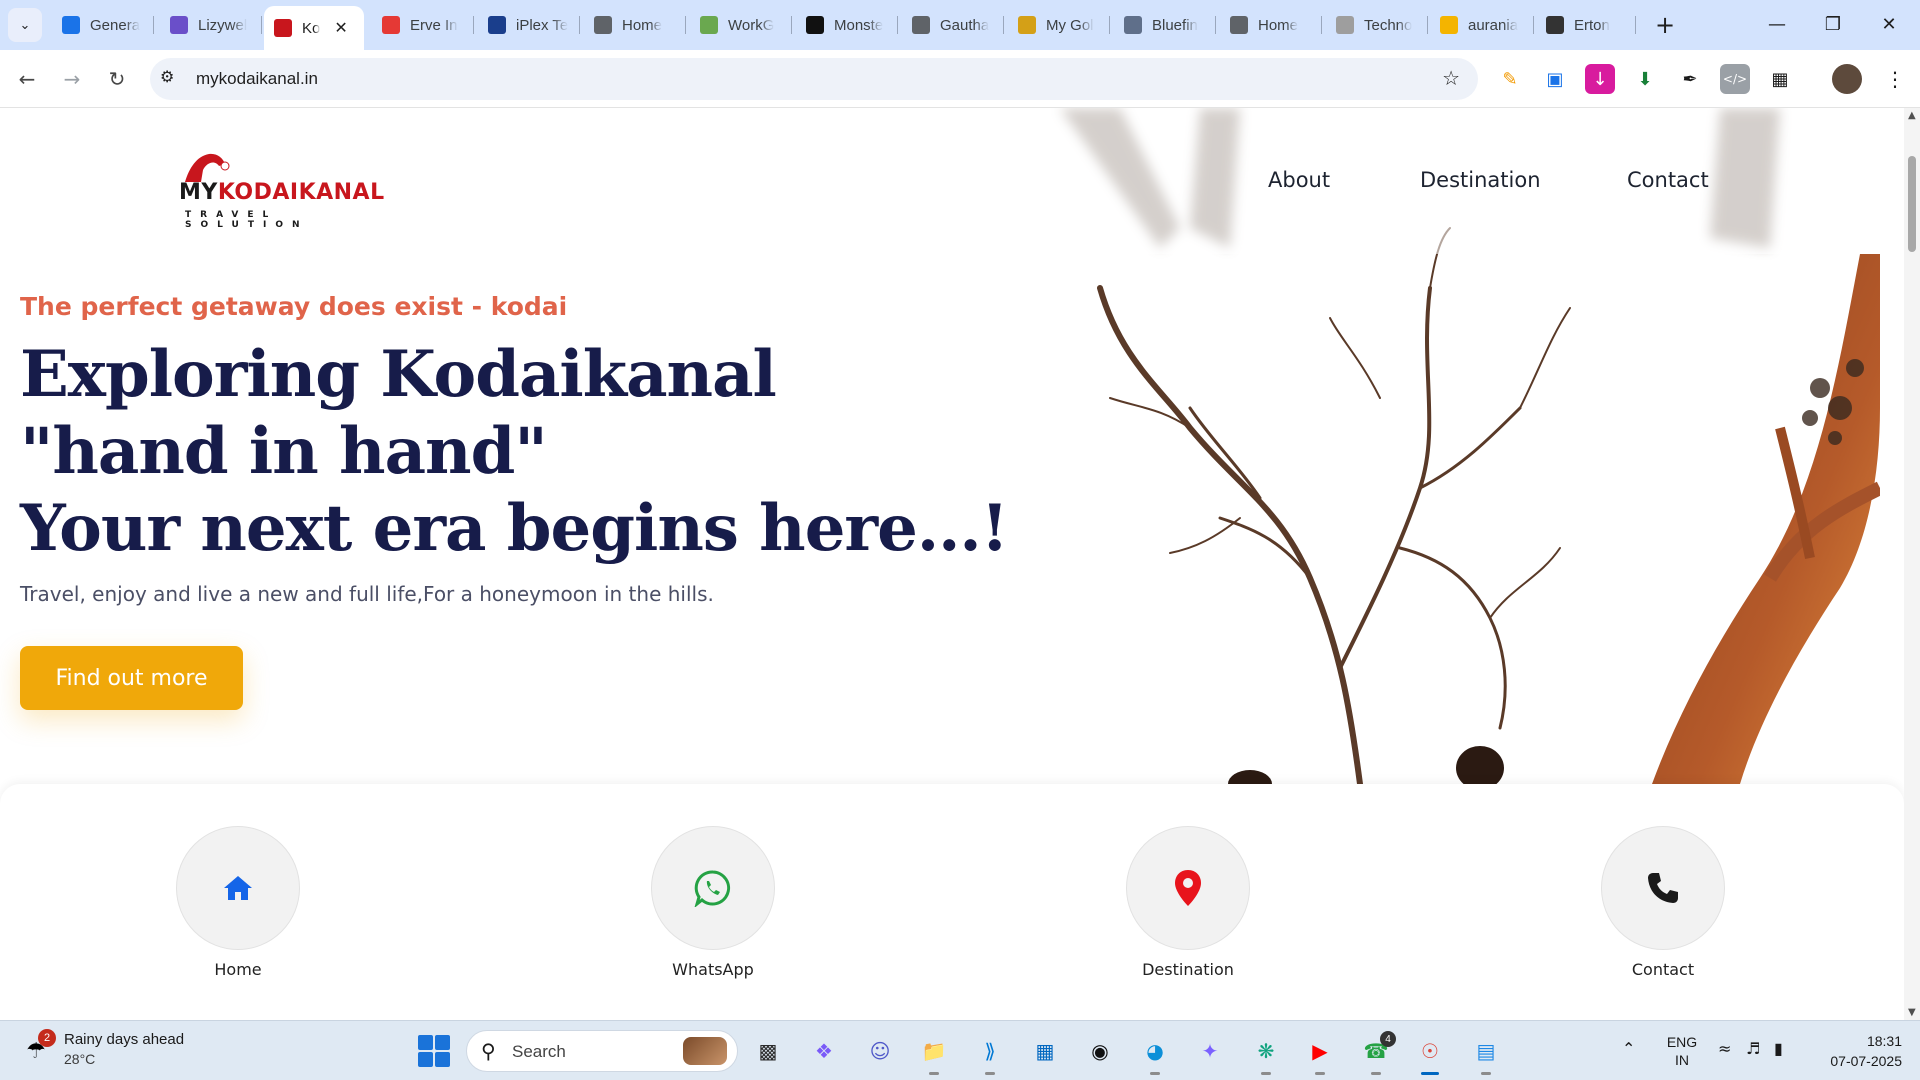  I want to click on youtube-icon: ▶, so click(1320, 1053).